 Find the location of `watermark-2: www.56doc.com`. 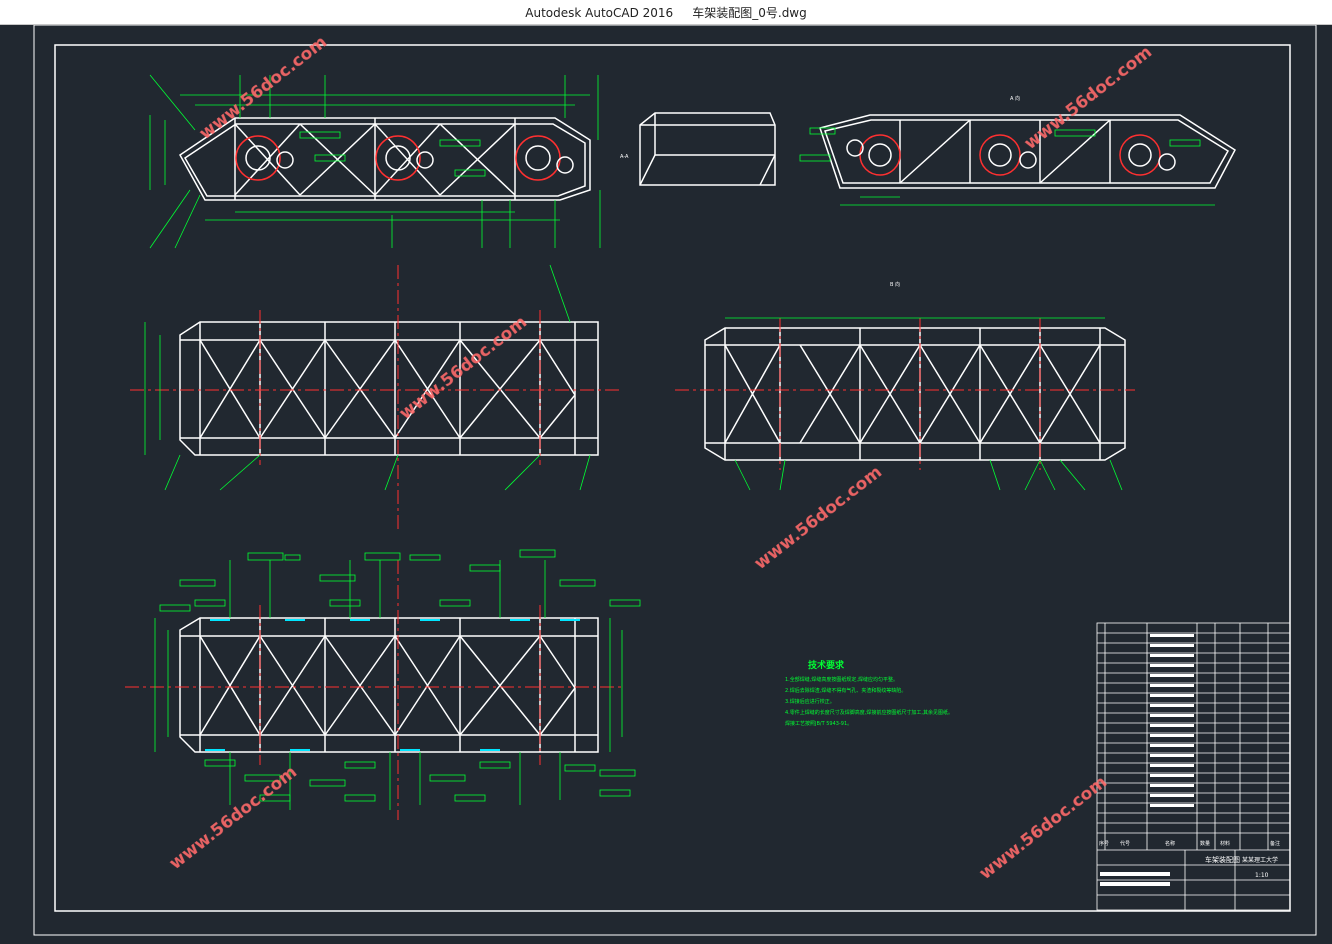

watermark-2: www.56doc.com is located at coordinates (1088, 98).